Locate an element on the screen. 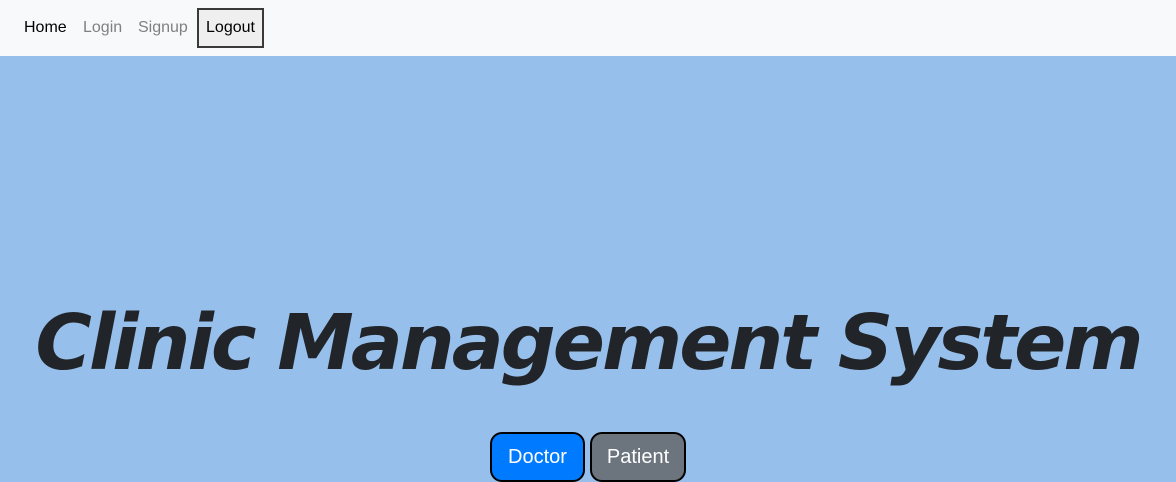 Image resolution: width=1176 pixels, height=482 pixels. nav-login-link: Login is located at coordinates (102, 28).